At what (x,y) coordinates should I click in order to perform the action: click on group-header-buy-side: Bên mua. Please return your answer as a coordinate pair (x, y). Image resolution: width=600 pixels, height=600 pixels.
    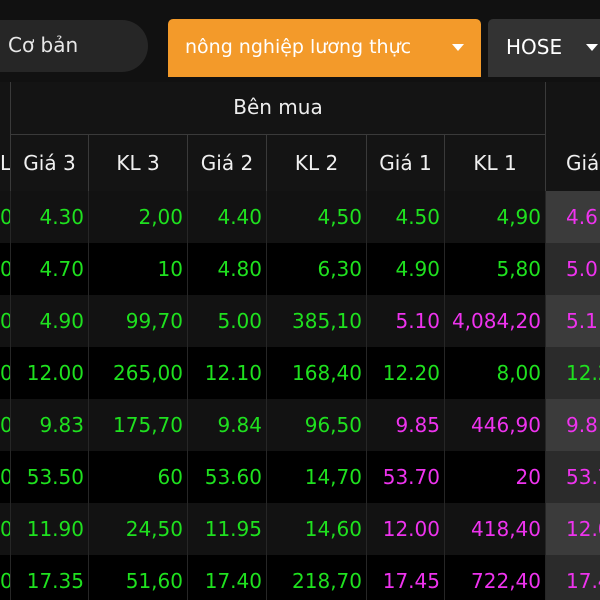
    Looking at the image, I should click on (278, 108).